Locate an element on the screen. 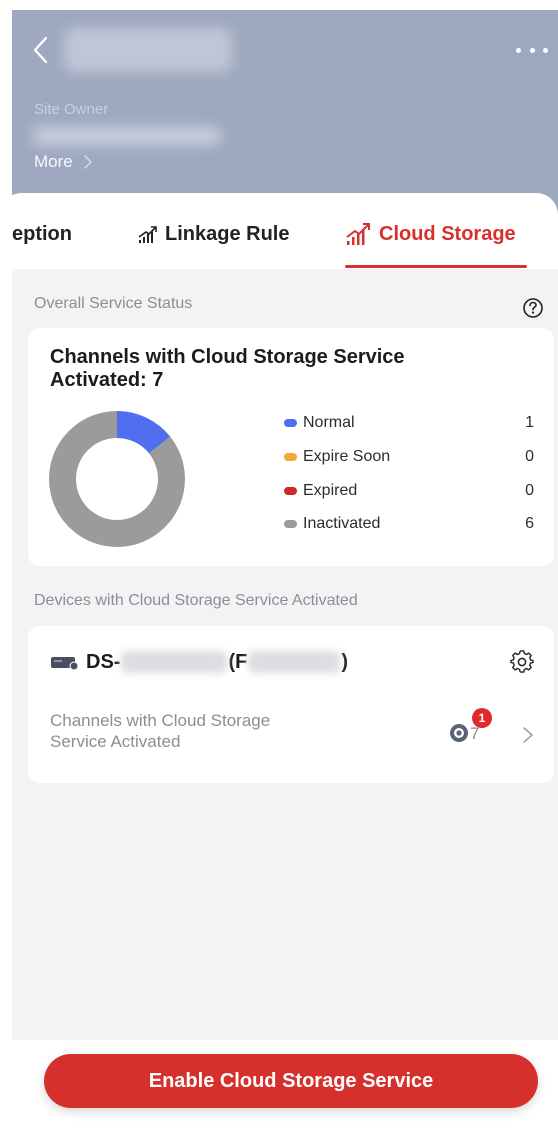  tab-label: eption is located at coordinates (42, 233).